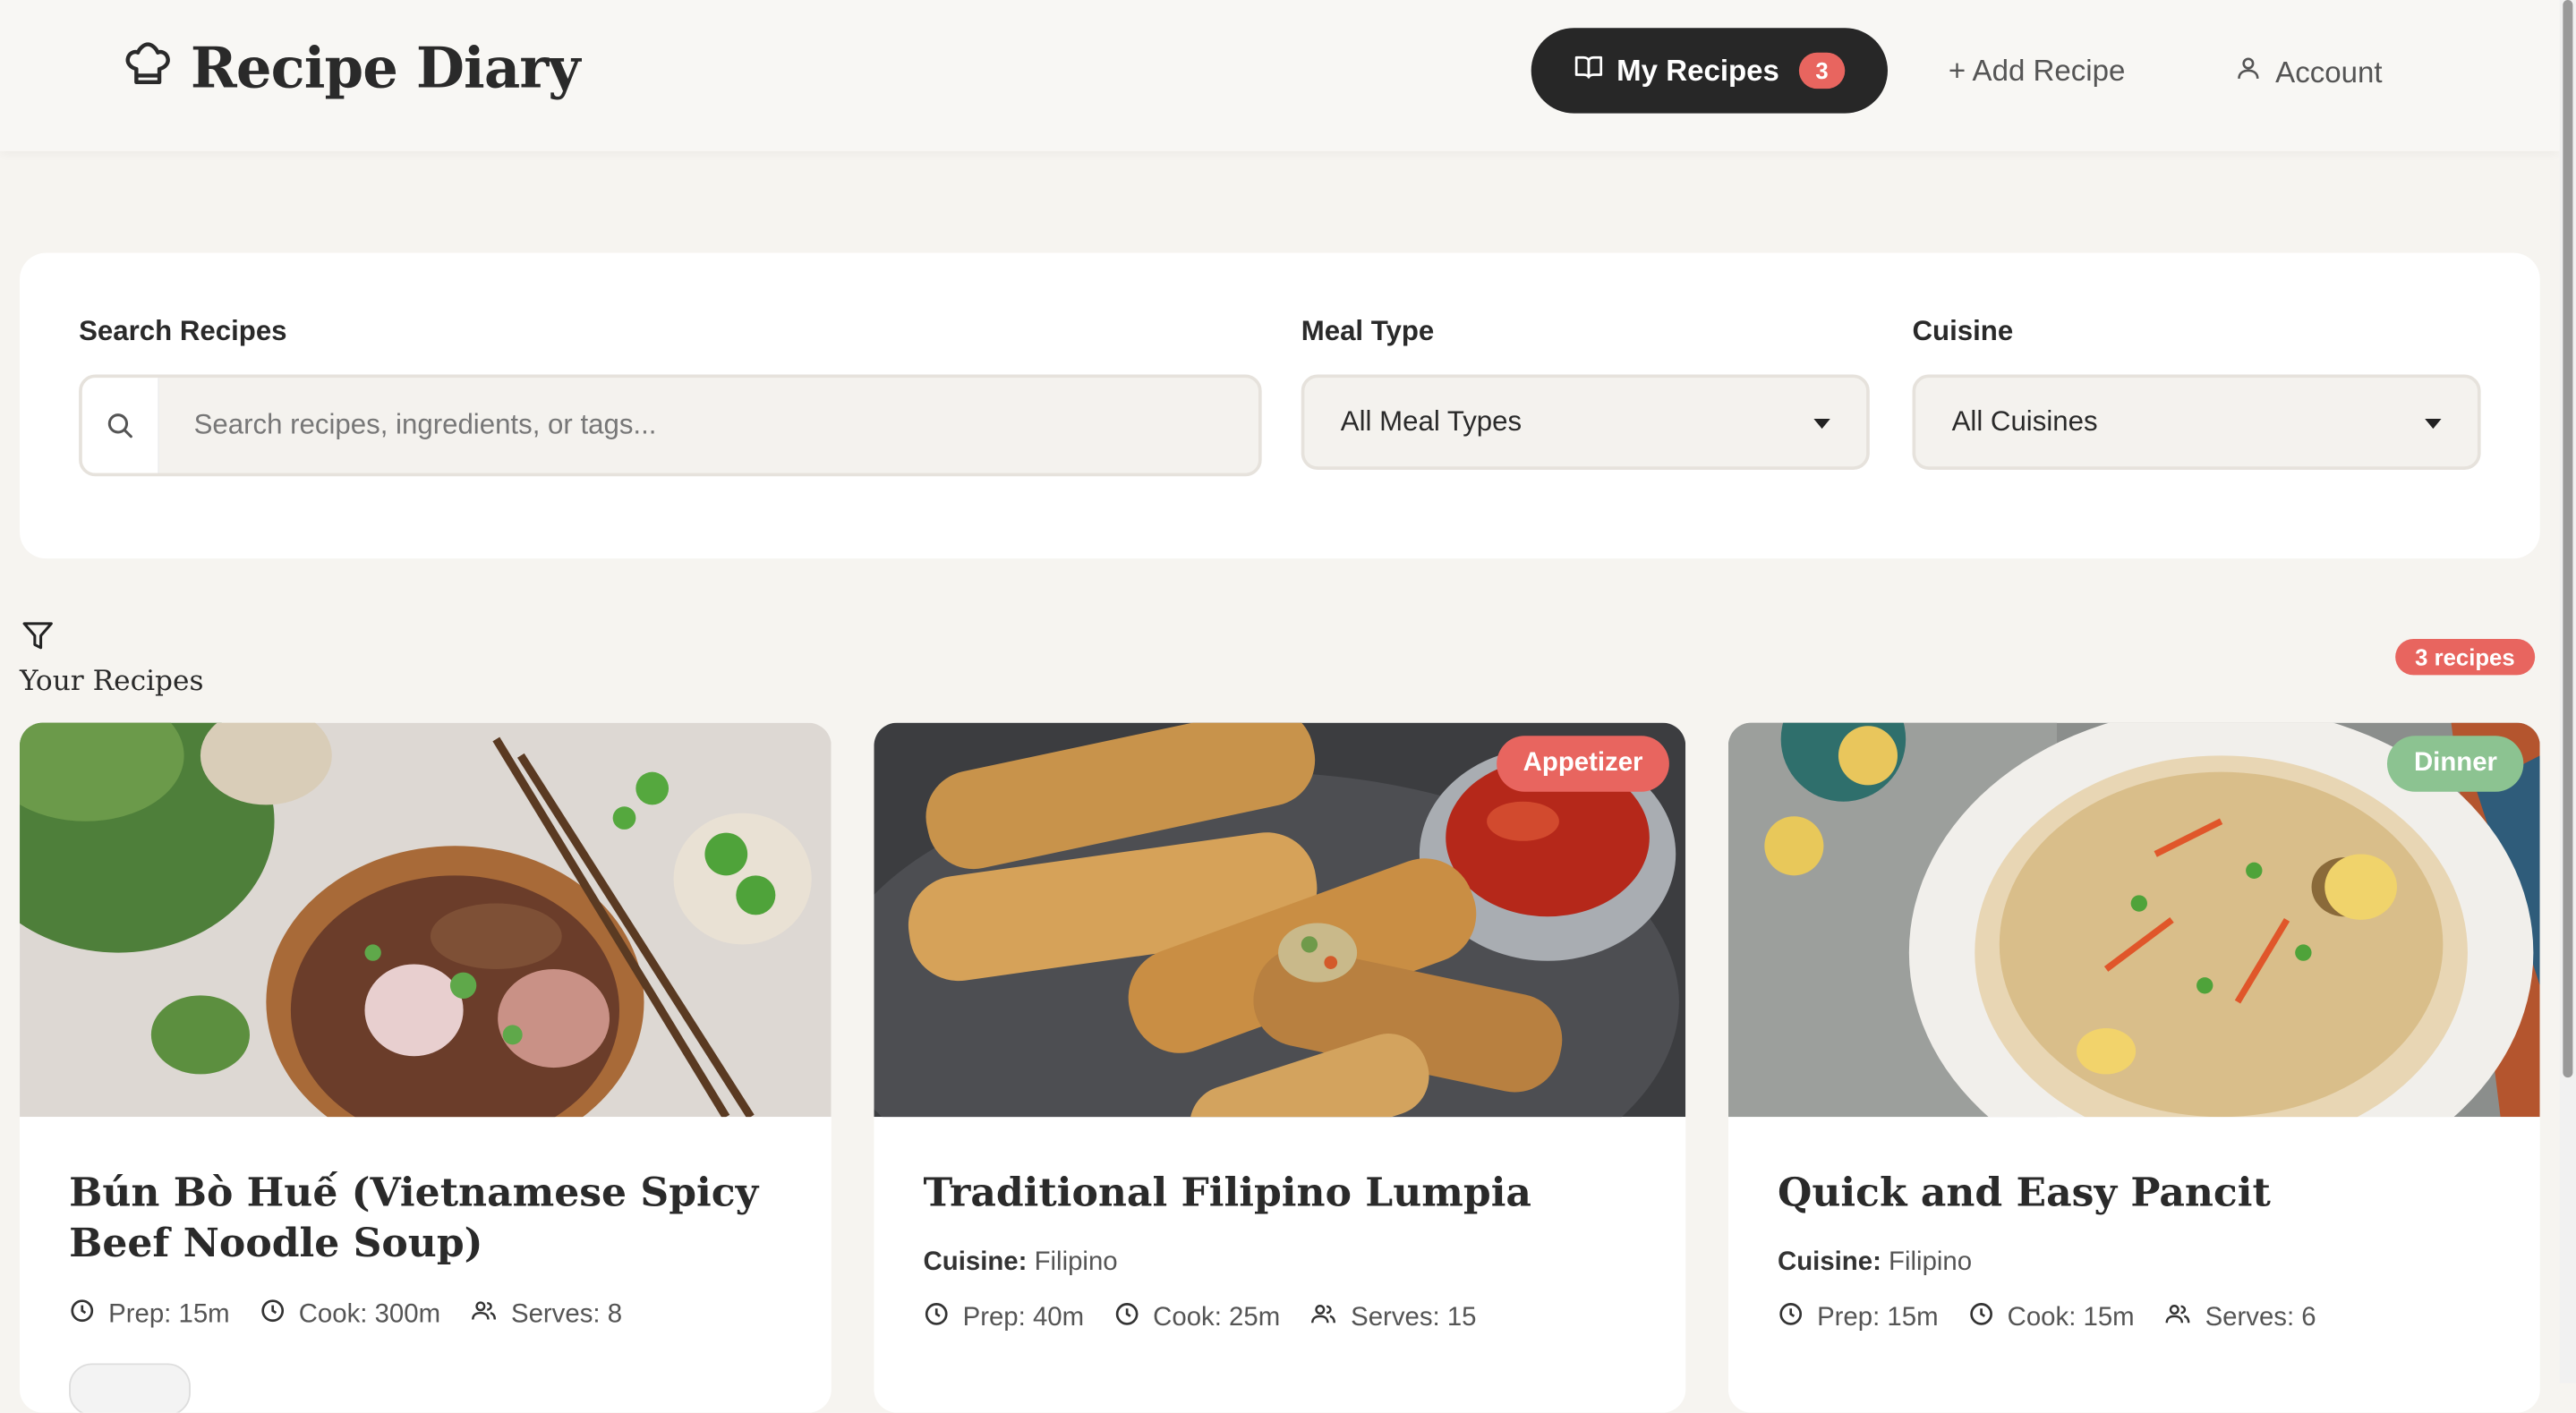 The width and height of the screenshot is (2576, 1413). I want to click on book-open-icon, so click(1588, 70).